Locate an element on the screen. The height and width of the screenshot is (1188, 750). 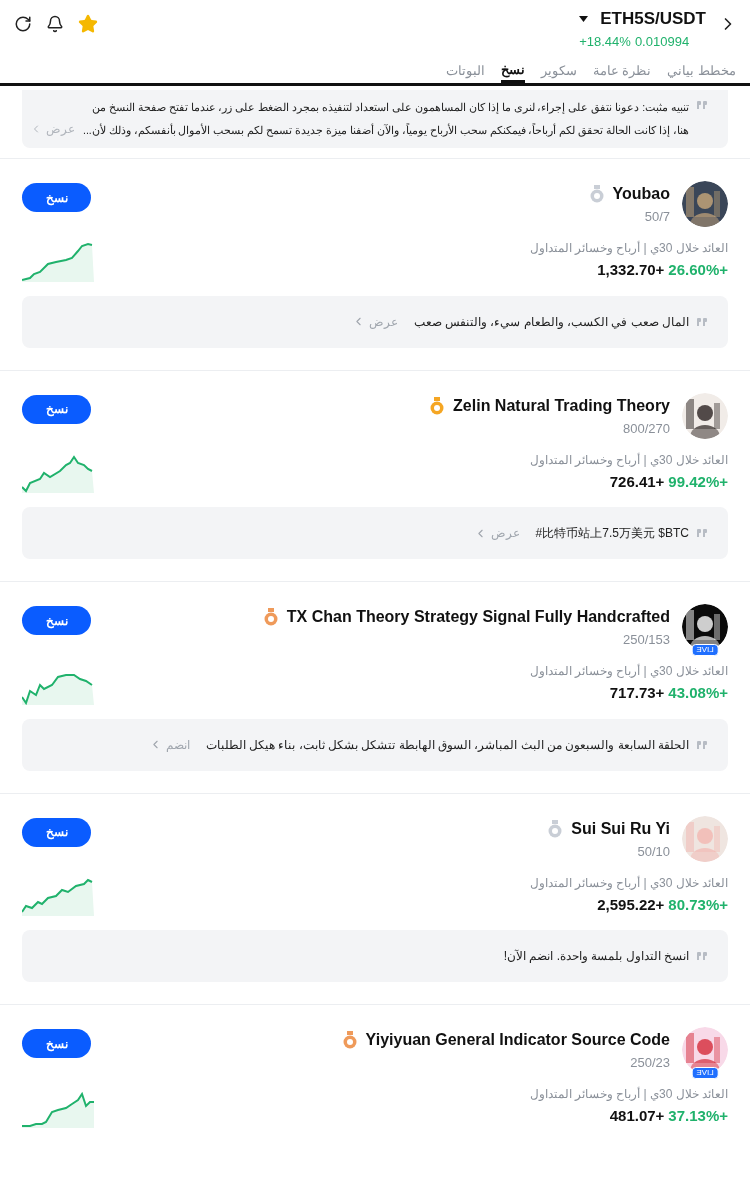
roi-value: +37.13% is located at coordinates (698, 1116).